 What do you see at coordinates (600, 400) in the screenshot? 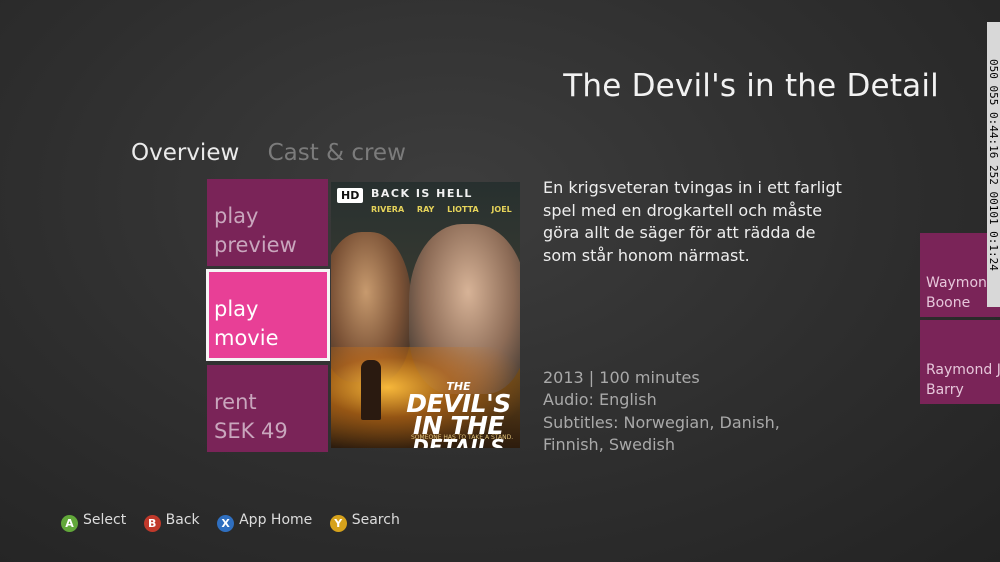
I see `audio-info: Audio: English` at bounding box center [600, 400].